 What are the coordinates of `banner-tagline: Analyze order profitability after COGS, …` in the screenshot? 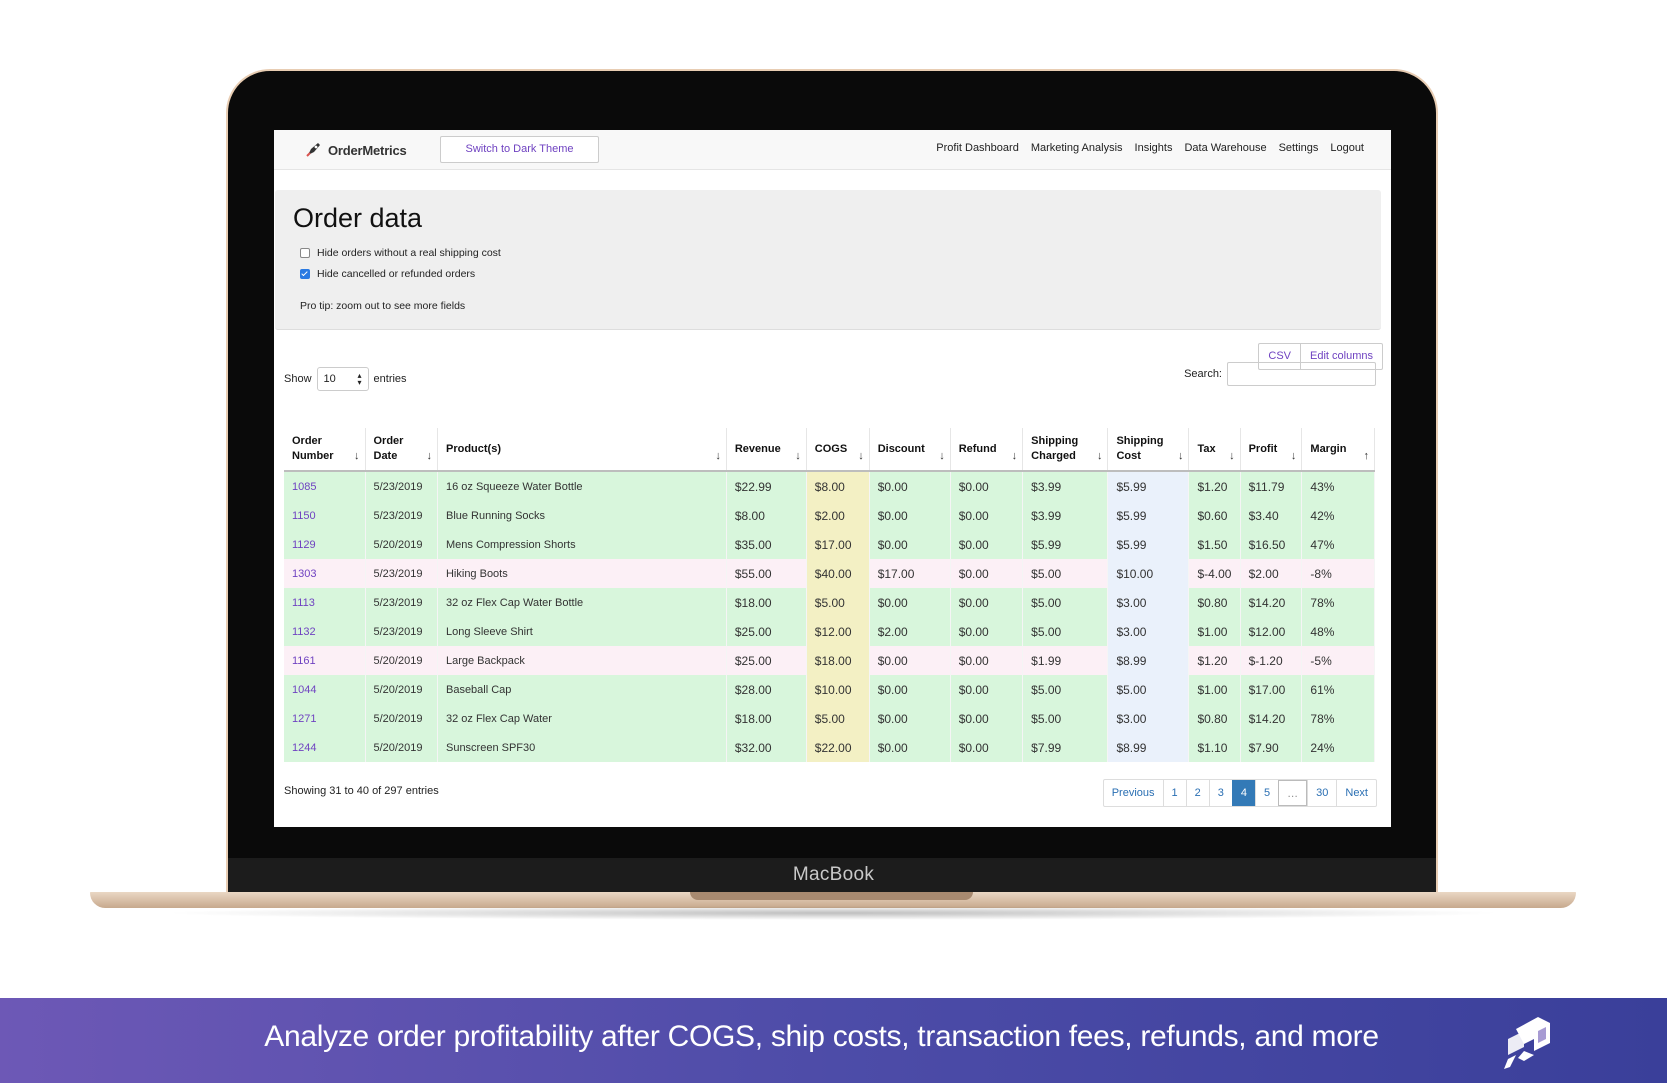 It's located at (821, 1036).